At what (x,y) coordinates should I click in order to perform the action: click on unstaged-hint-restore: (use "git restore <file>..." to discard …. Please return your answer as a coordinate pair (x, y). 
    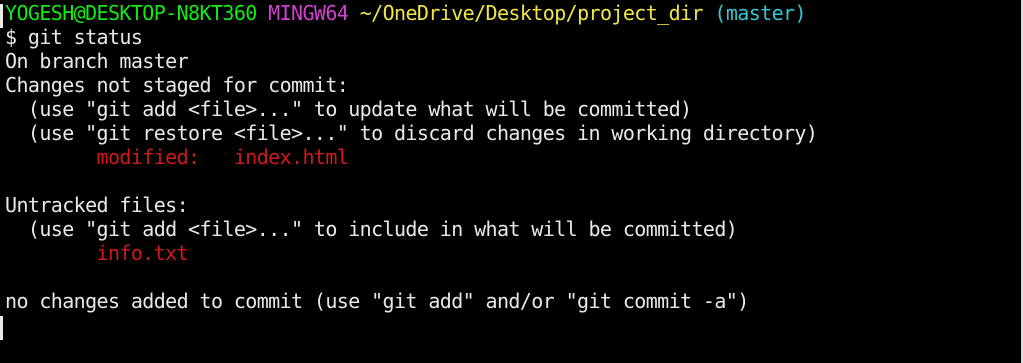
    Looking at the image, I should click on (411, 133).